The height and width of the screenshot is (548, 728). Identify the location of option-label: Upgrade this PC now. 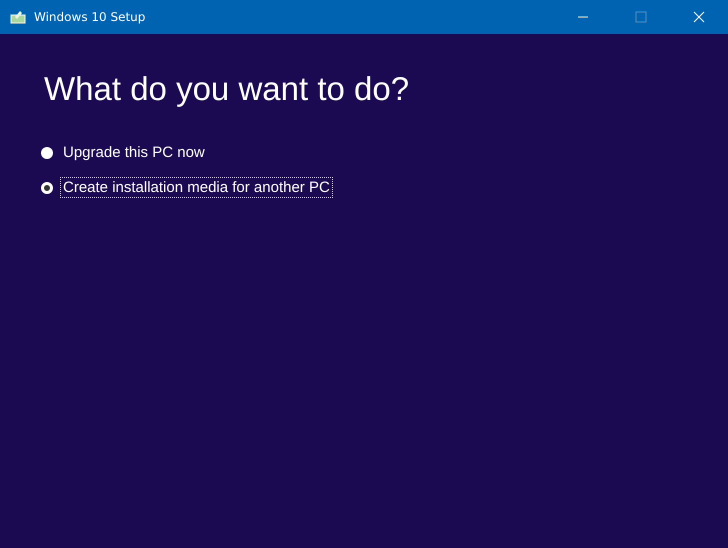
(134, 152).